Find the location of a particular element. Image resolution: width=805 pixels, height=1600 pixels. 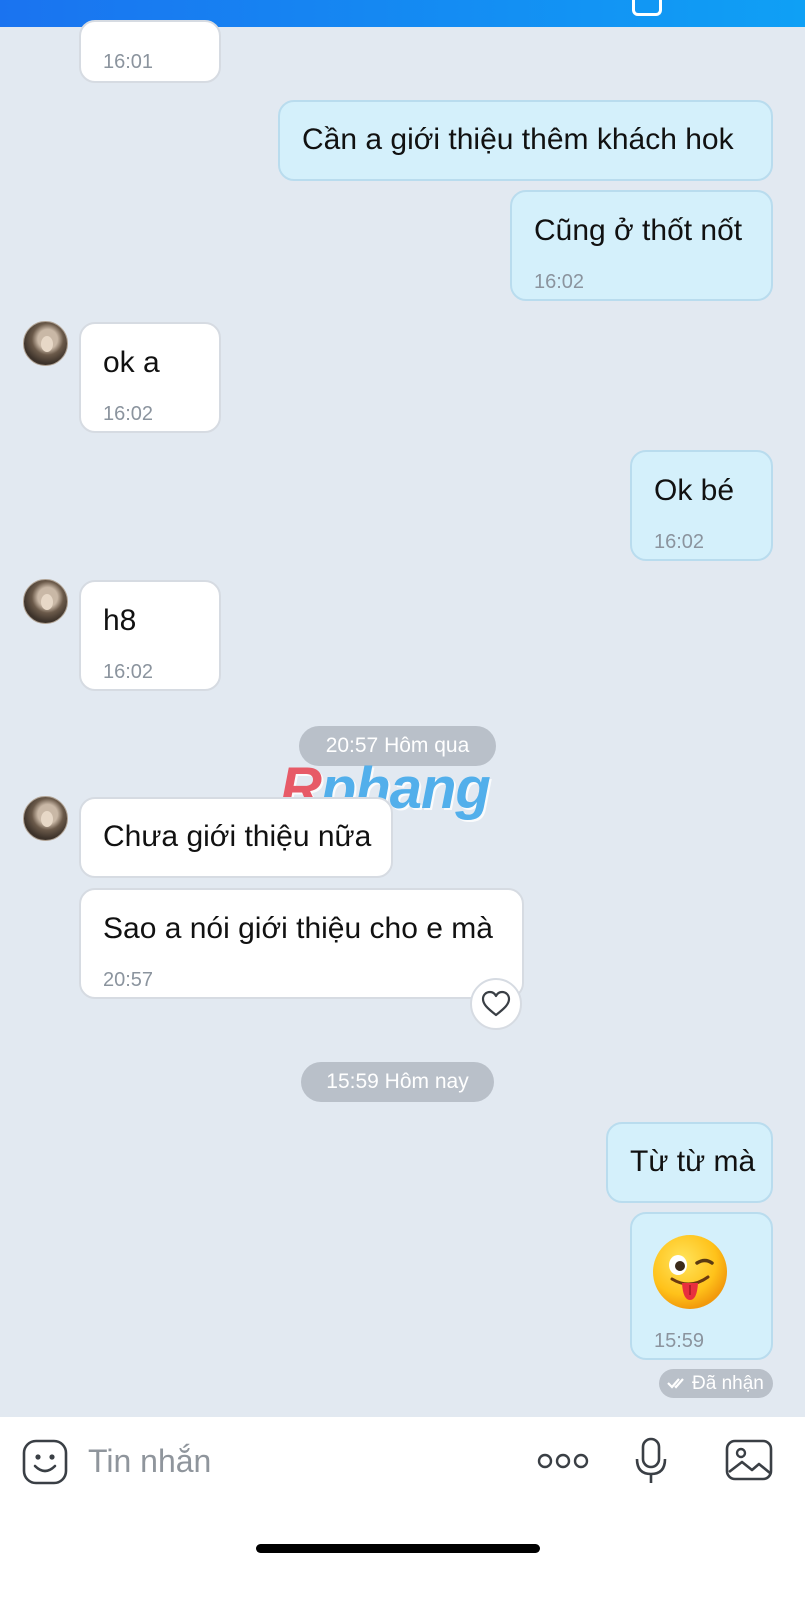

message-incoming: Chưa giới thiệu nữa is located at coordinates (236, 837).